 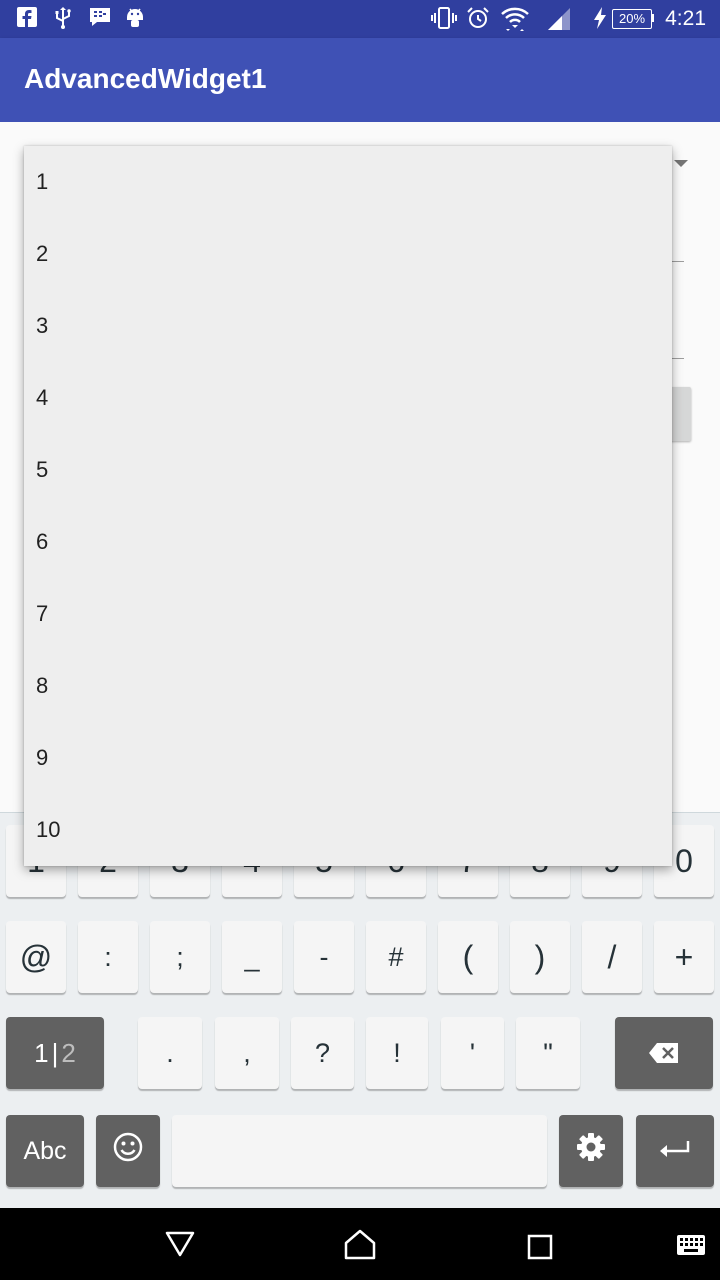 I want to click on space-key, so click(x=359, y=1151).